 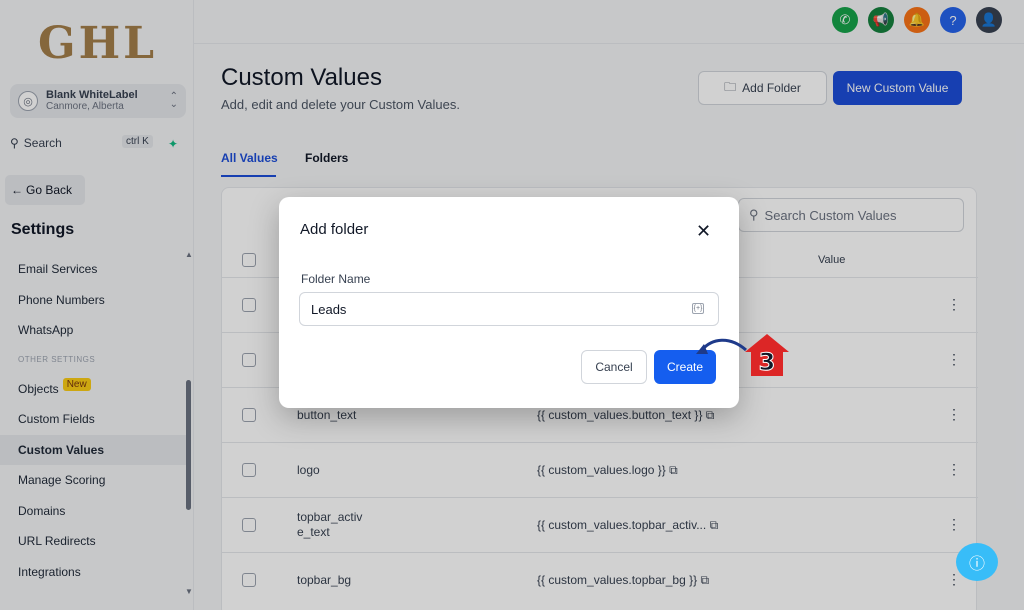 I want to click on field-tag-icon: {+}, so click(x=698, y=308).